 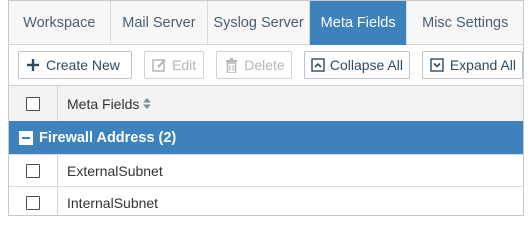 I want to click on tab-workspace: Workspace, so click(x=60, y=23).